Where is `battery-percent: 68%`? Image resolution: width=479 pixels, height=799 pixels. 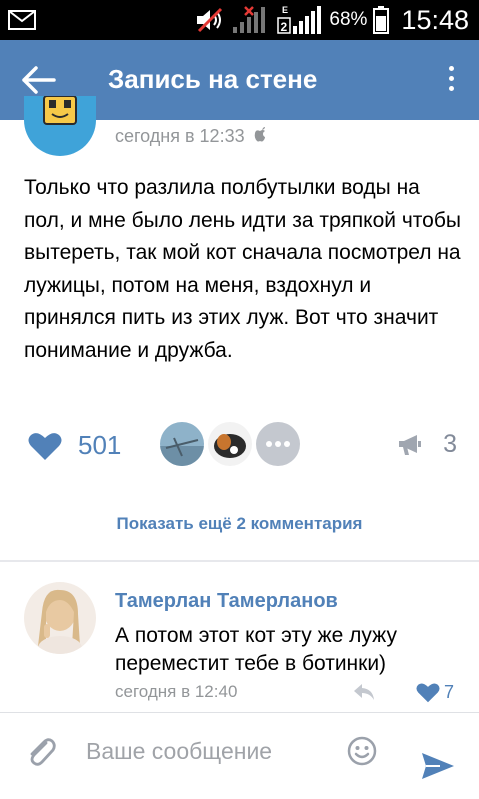 battery-percent: 68% is located at coordinates (348, 19).